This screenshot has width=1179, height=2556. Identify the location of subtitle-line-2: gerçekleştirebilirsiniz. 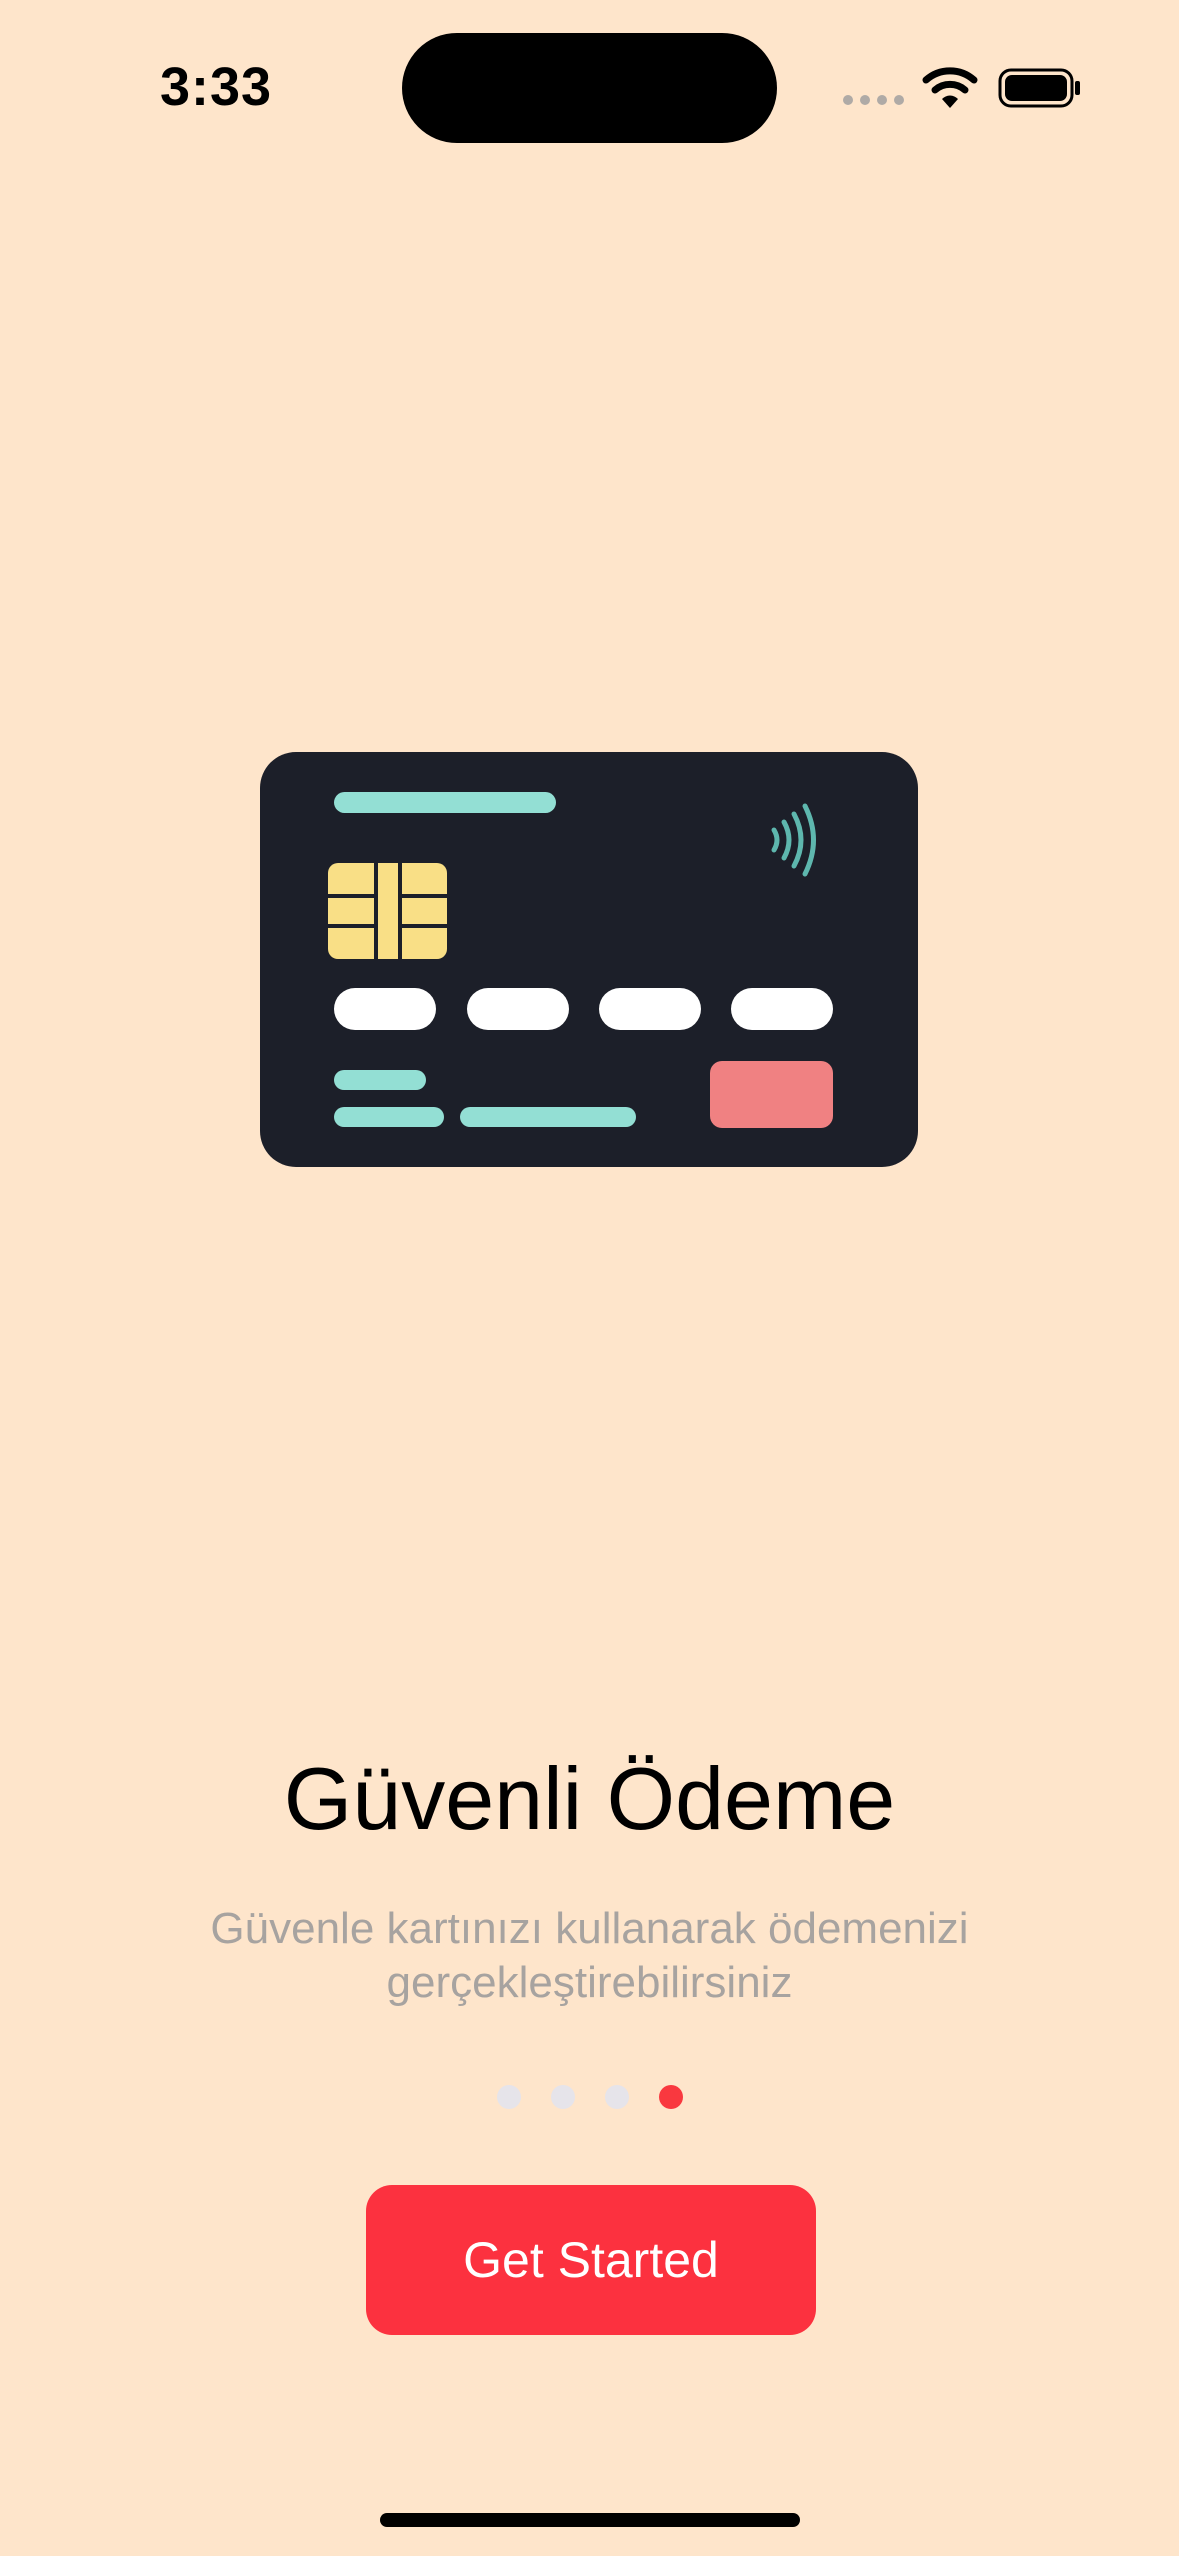
(589, 1982).